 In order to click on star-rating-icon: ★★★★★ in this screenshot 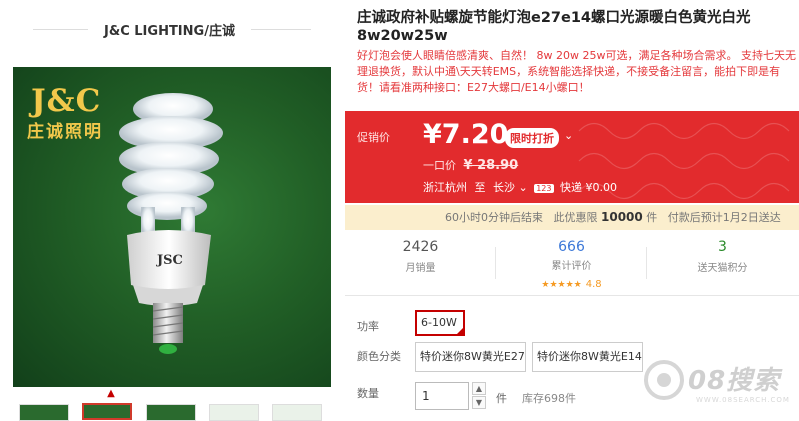, I will do `click(561, 285)`.